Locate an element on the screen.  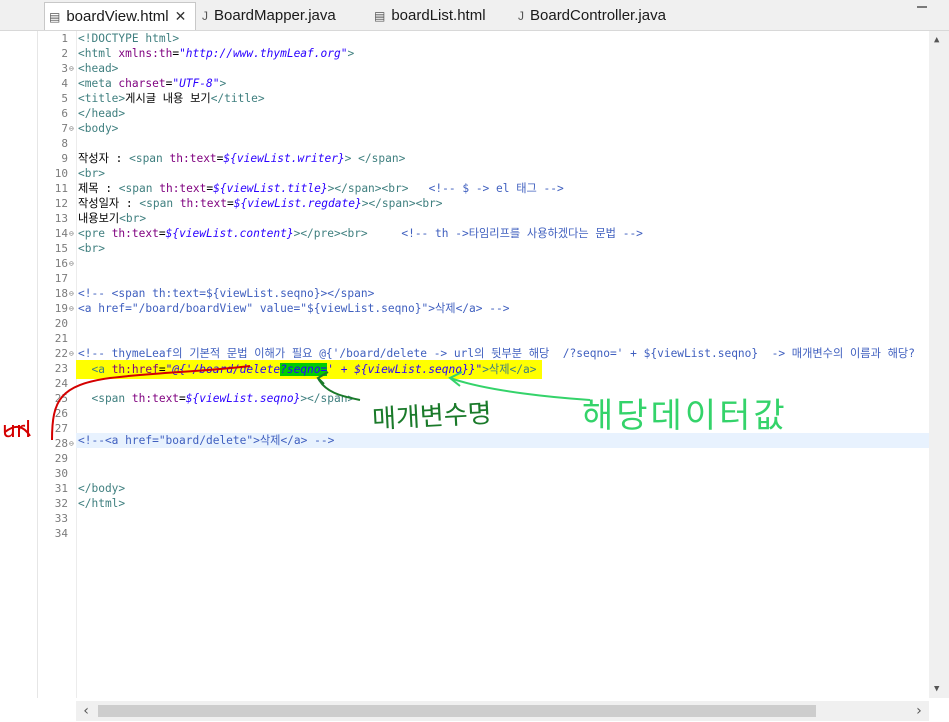
line-number: 24 is located at coordinates (61, 383).